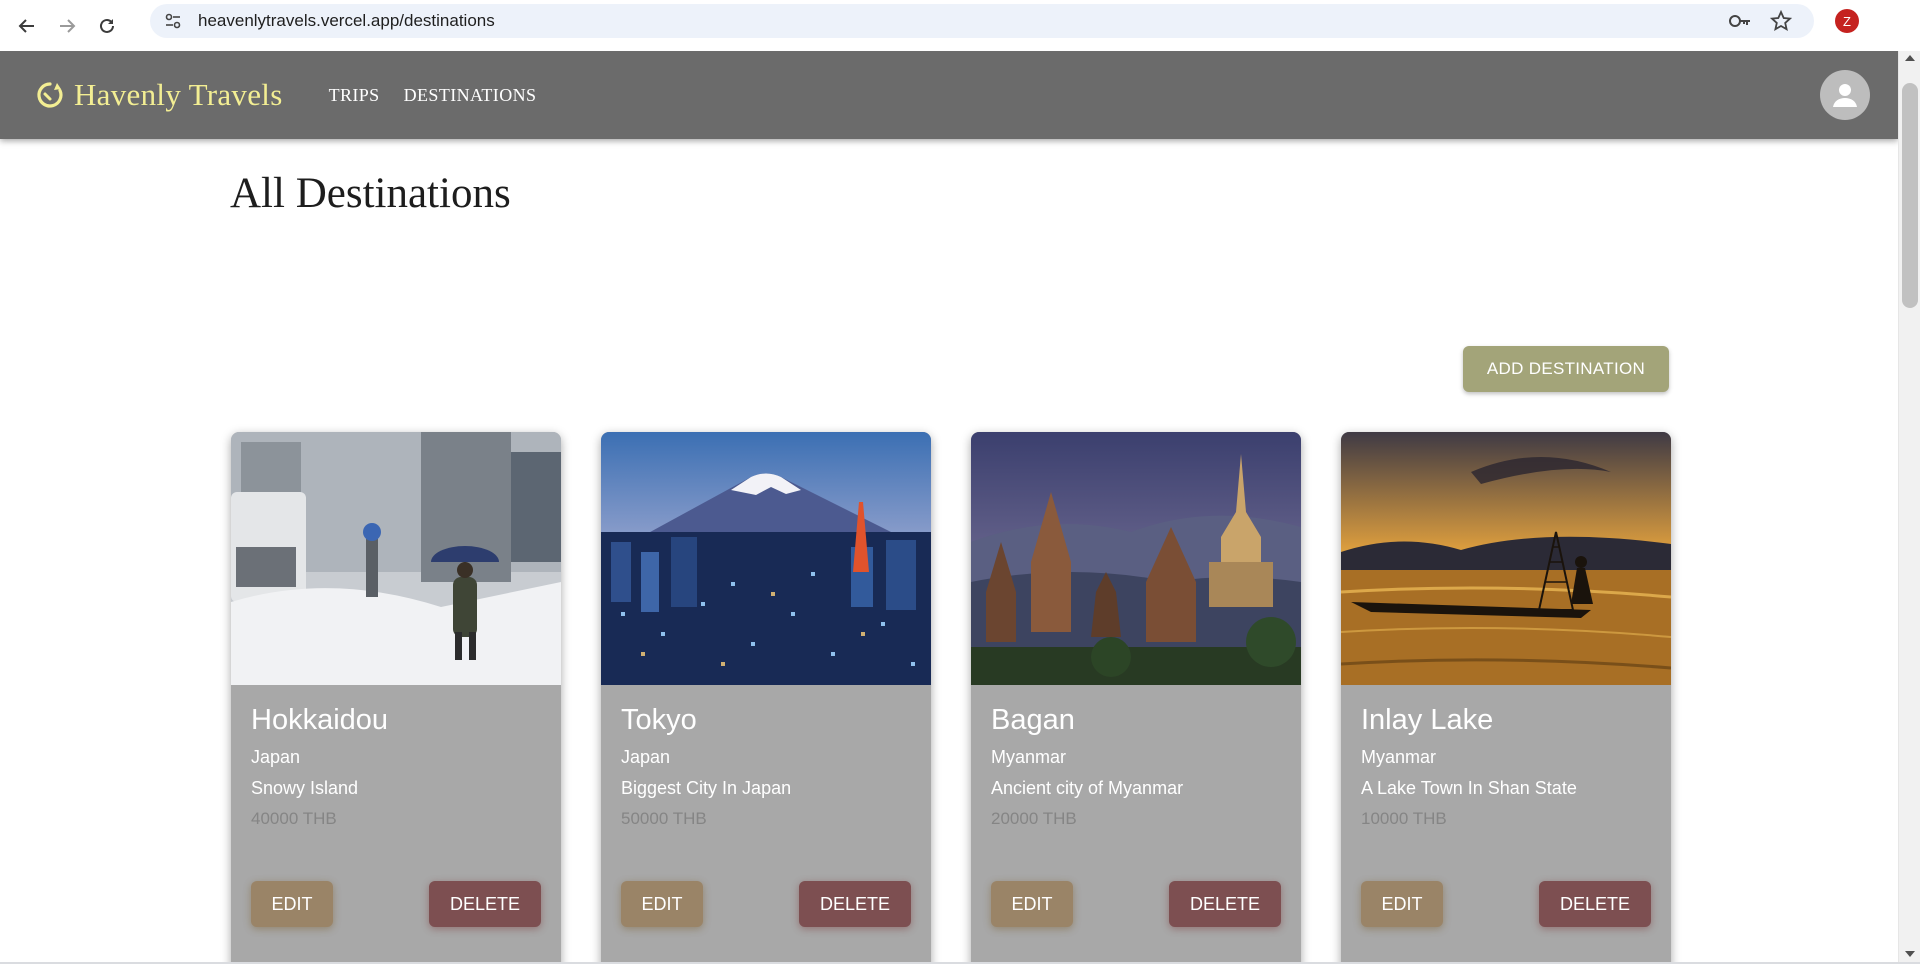 The width and height of the screenshot is (1920, 964). I want to click on reload-button, so click(107, 26).